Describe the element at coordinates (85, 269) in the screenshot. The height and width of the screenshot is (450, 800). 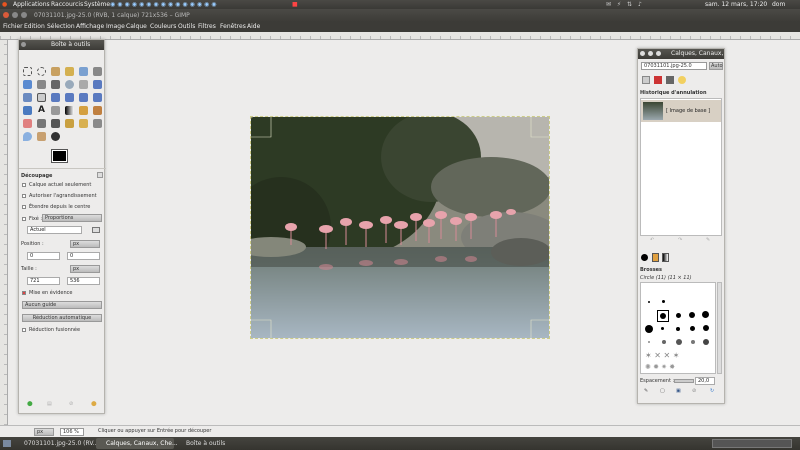
I see `size-unit-combo: px` at that location.